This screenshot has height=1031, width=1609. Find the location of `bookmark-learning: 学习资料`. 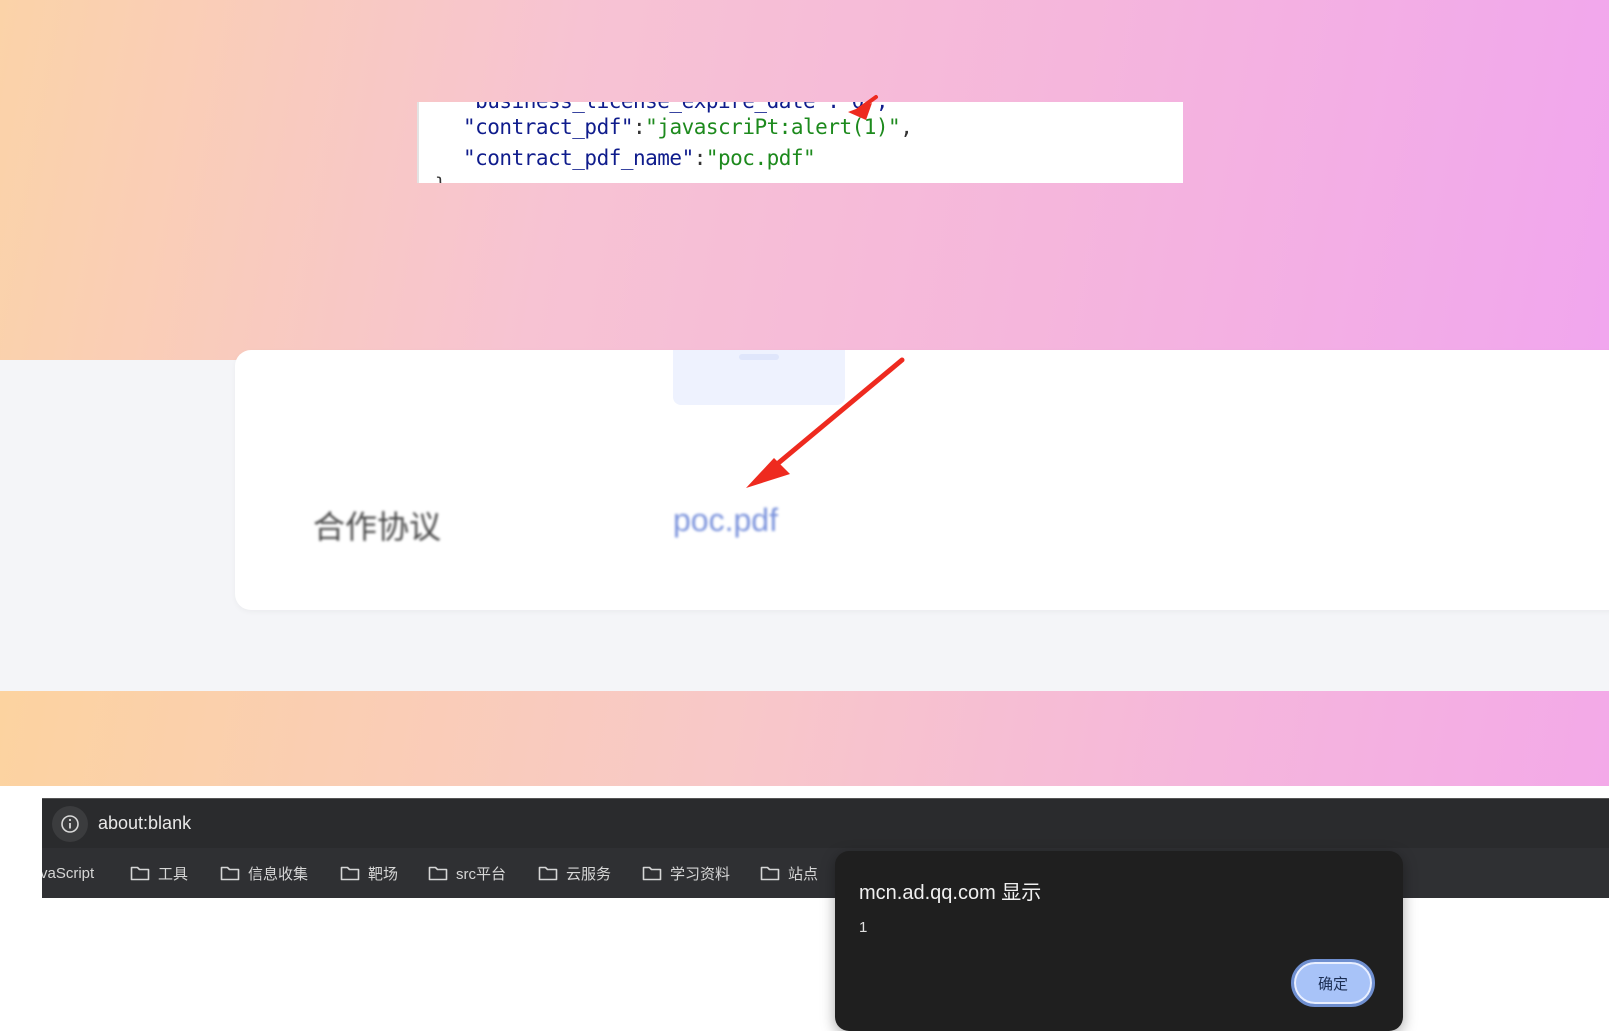

bookmark-learning: 学习资料 is located at coordinates (686, 873).